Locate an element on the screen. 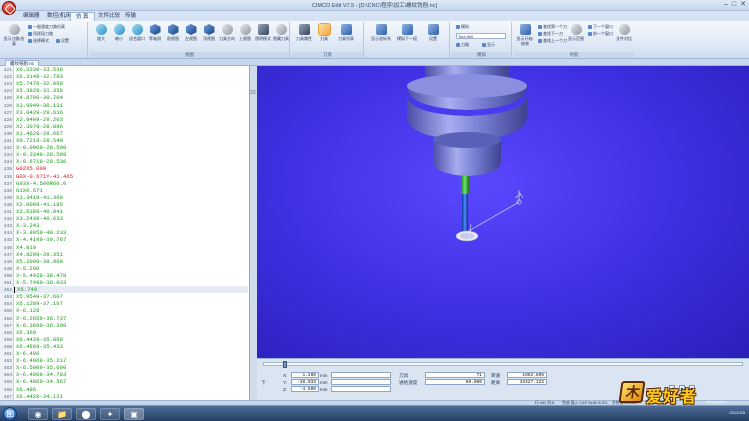  code-line: 445 X-4.4199-39.767 is located at coordinates (124, 239).